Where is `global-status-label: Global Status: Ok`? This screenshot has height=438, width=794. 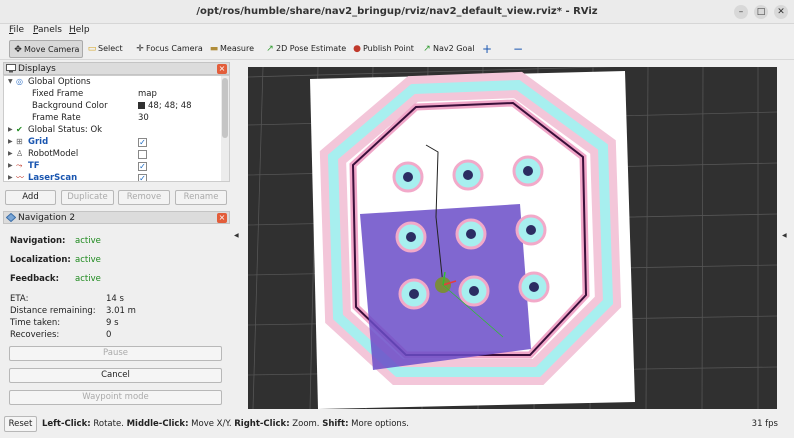
global-status-label: Global Status: Ok is located at coordinates (65, 130).